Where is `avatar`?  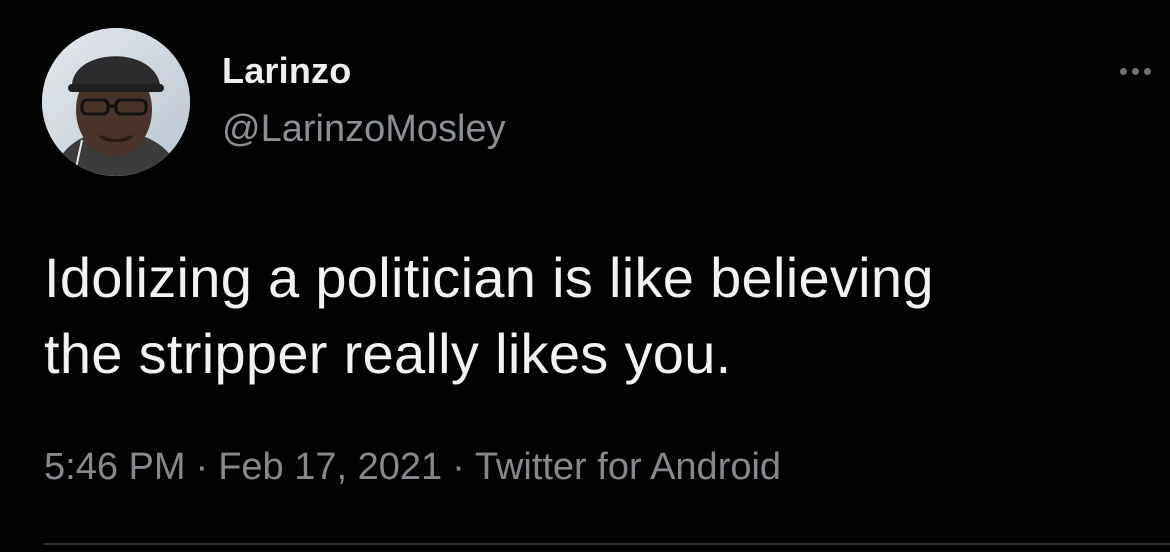
avatar is located at coordinates (116, 102).